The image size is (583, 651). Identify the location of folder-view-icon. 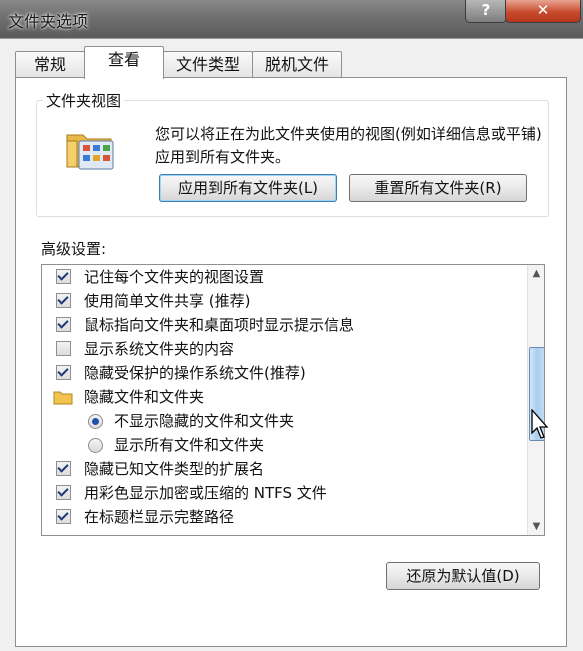
(90, 152).